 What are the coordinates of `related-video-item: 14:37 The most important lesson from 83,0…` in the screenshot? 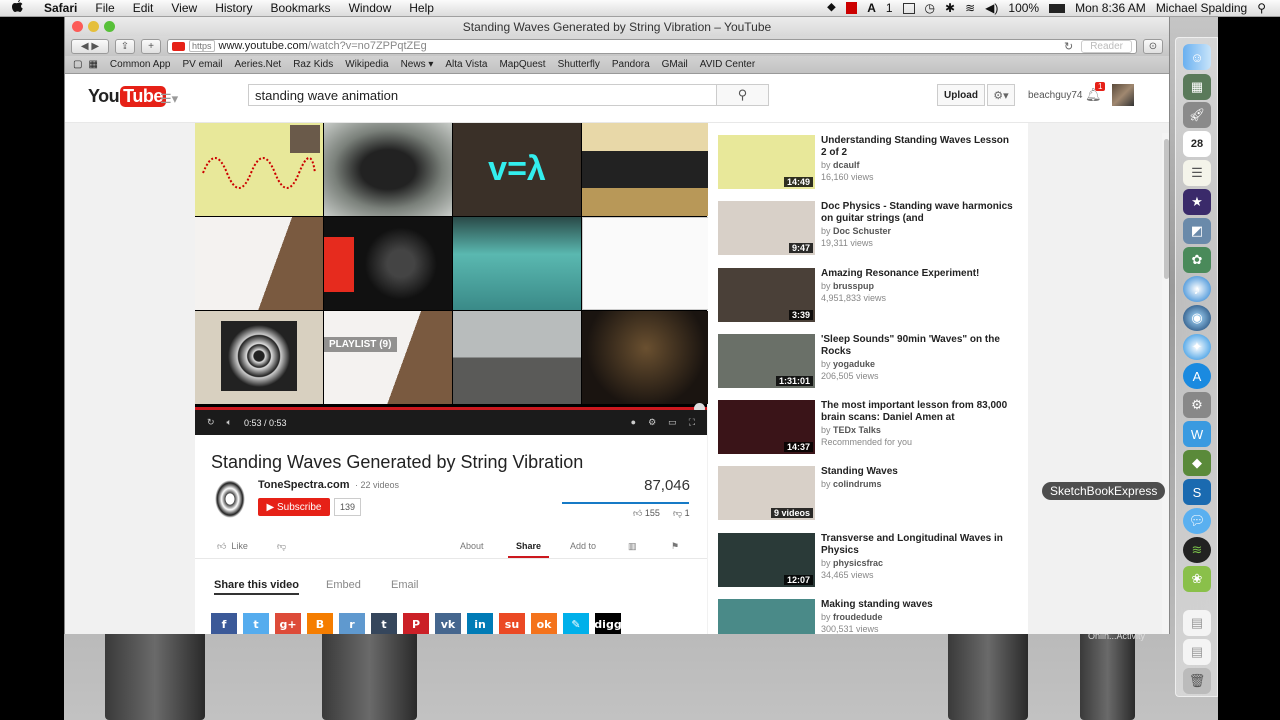 It's located at (868, 429).